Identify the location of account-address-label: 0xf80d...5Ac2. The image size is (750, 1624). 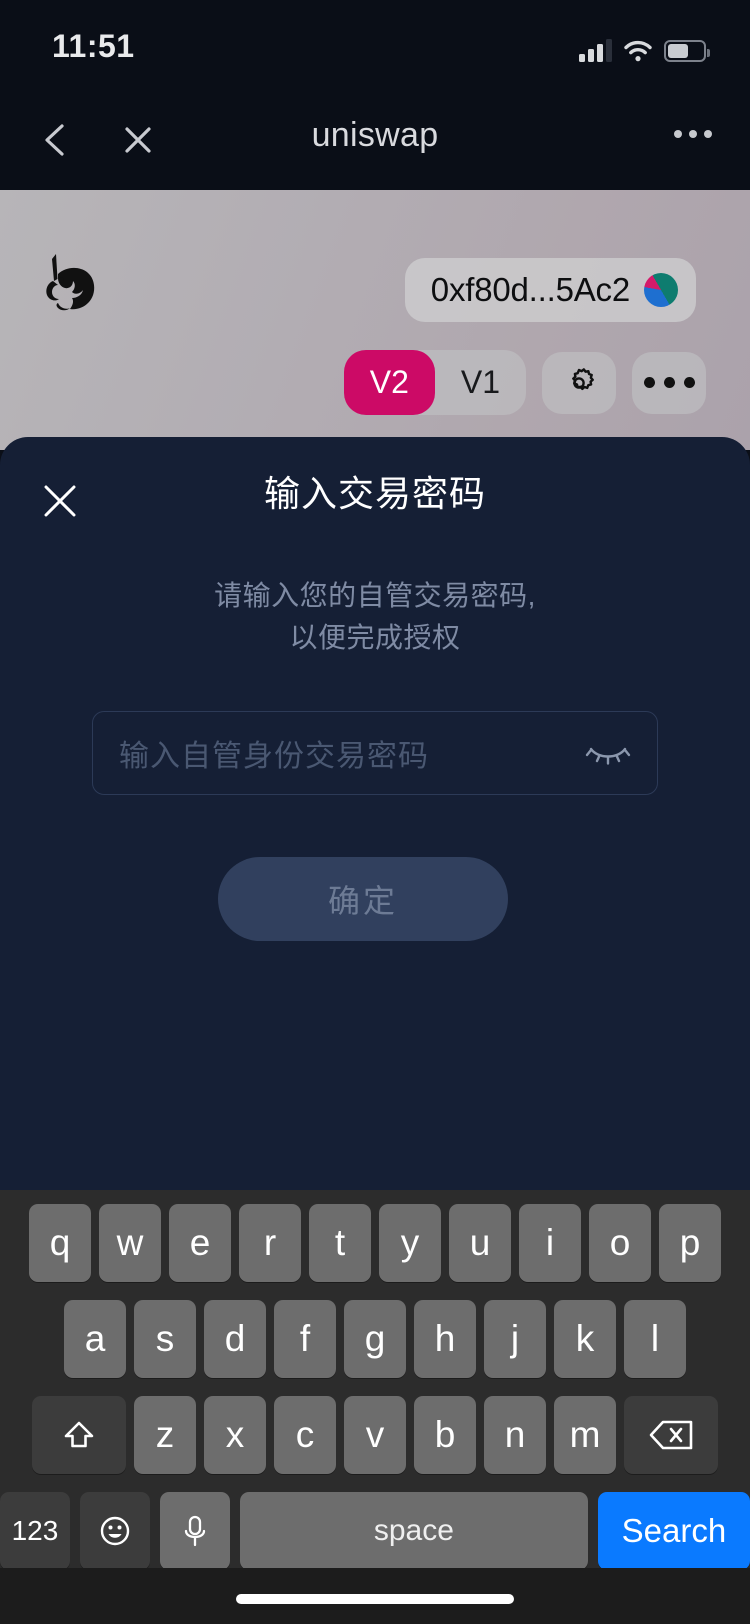
(530, 289).